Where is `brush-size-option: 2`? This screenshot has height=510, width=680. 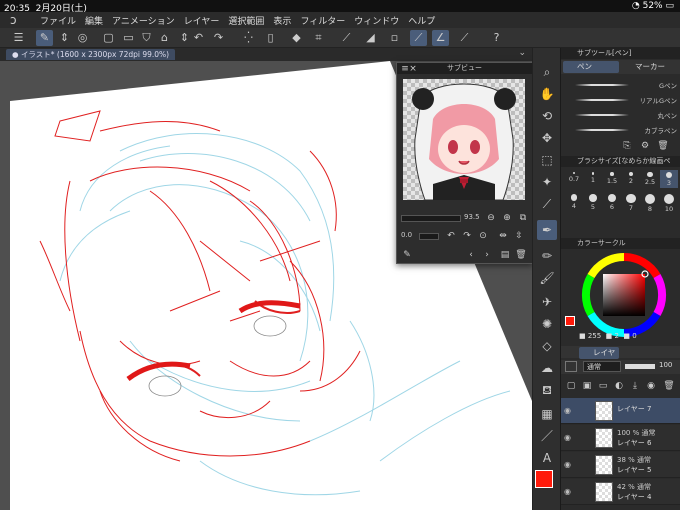
brush-size-option: 2 is located at coordinates (631, 179).